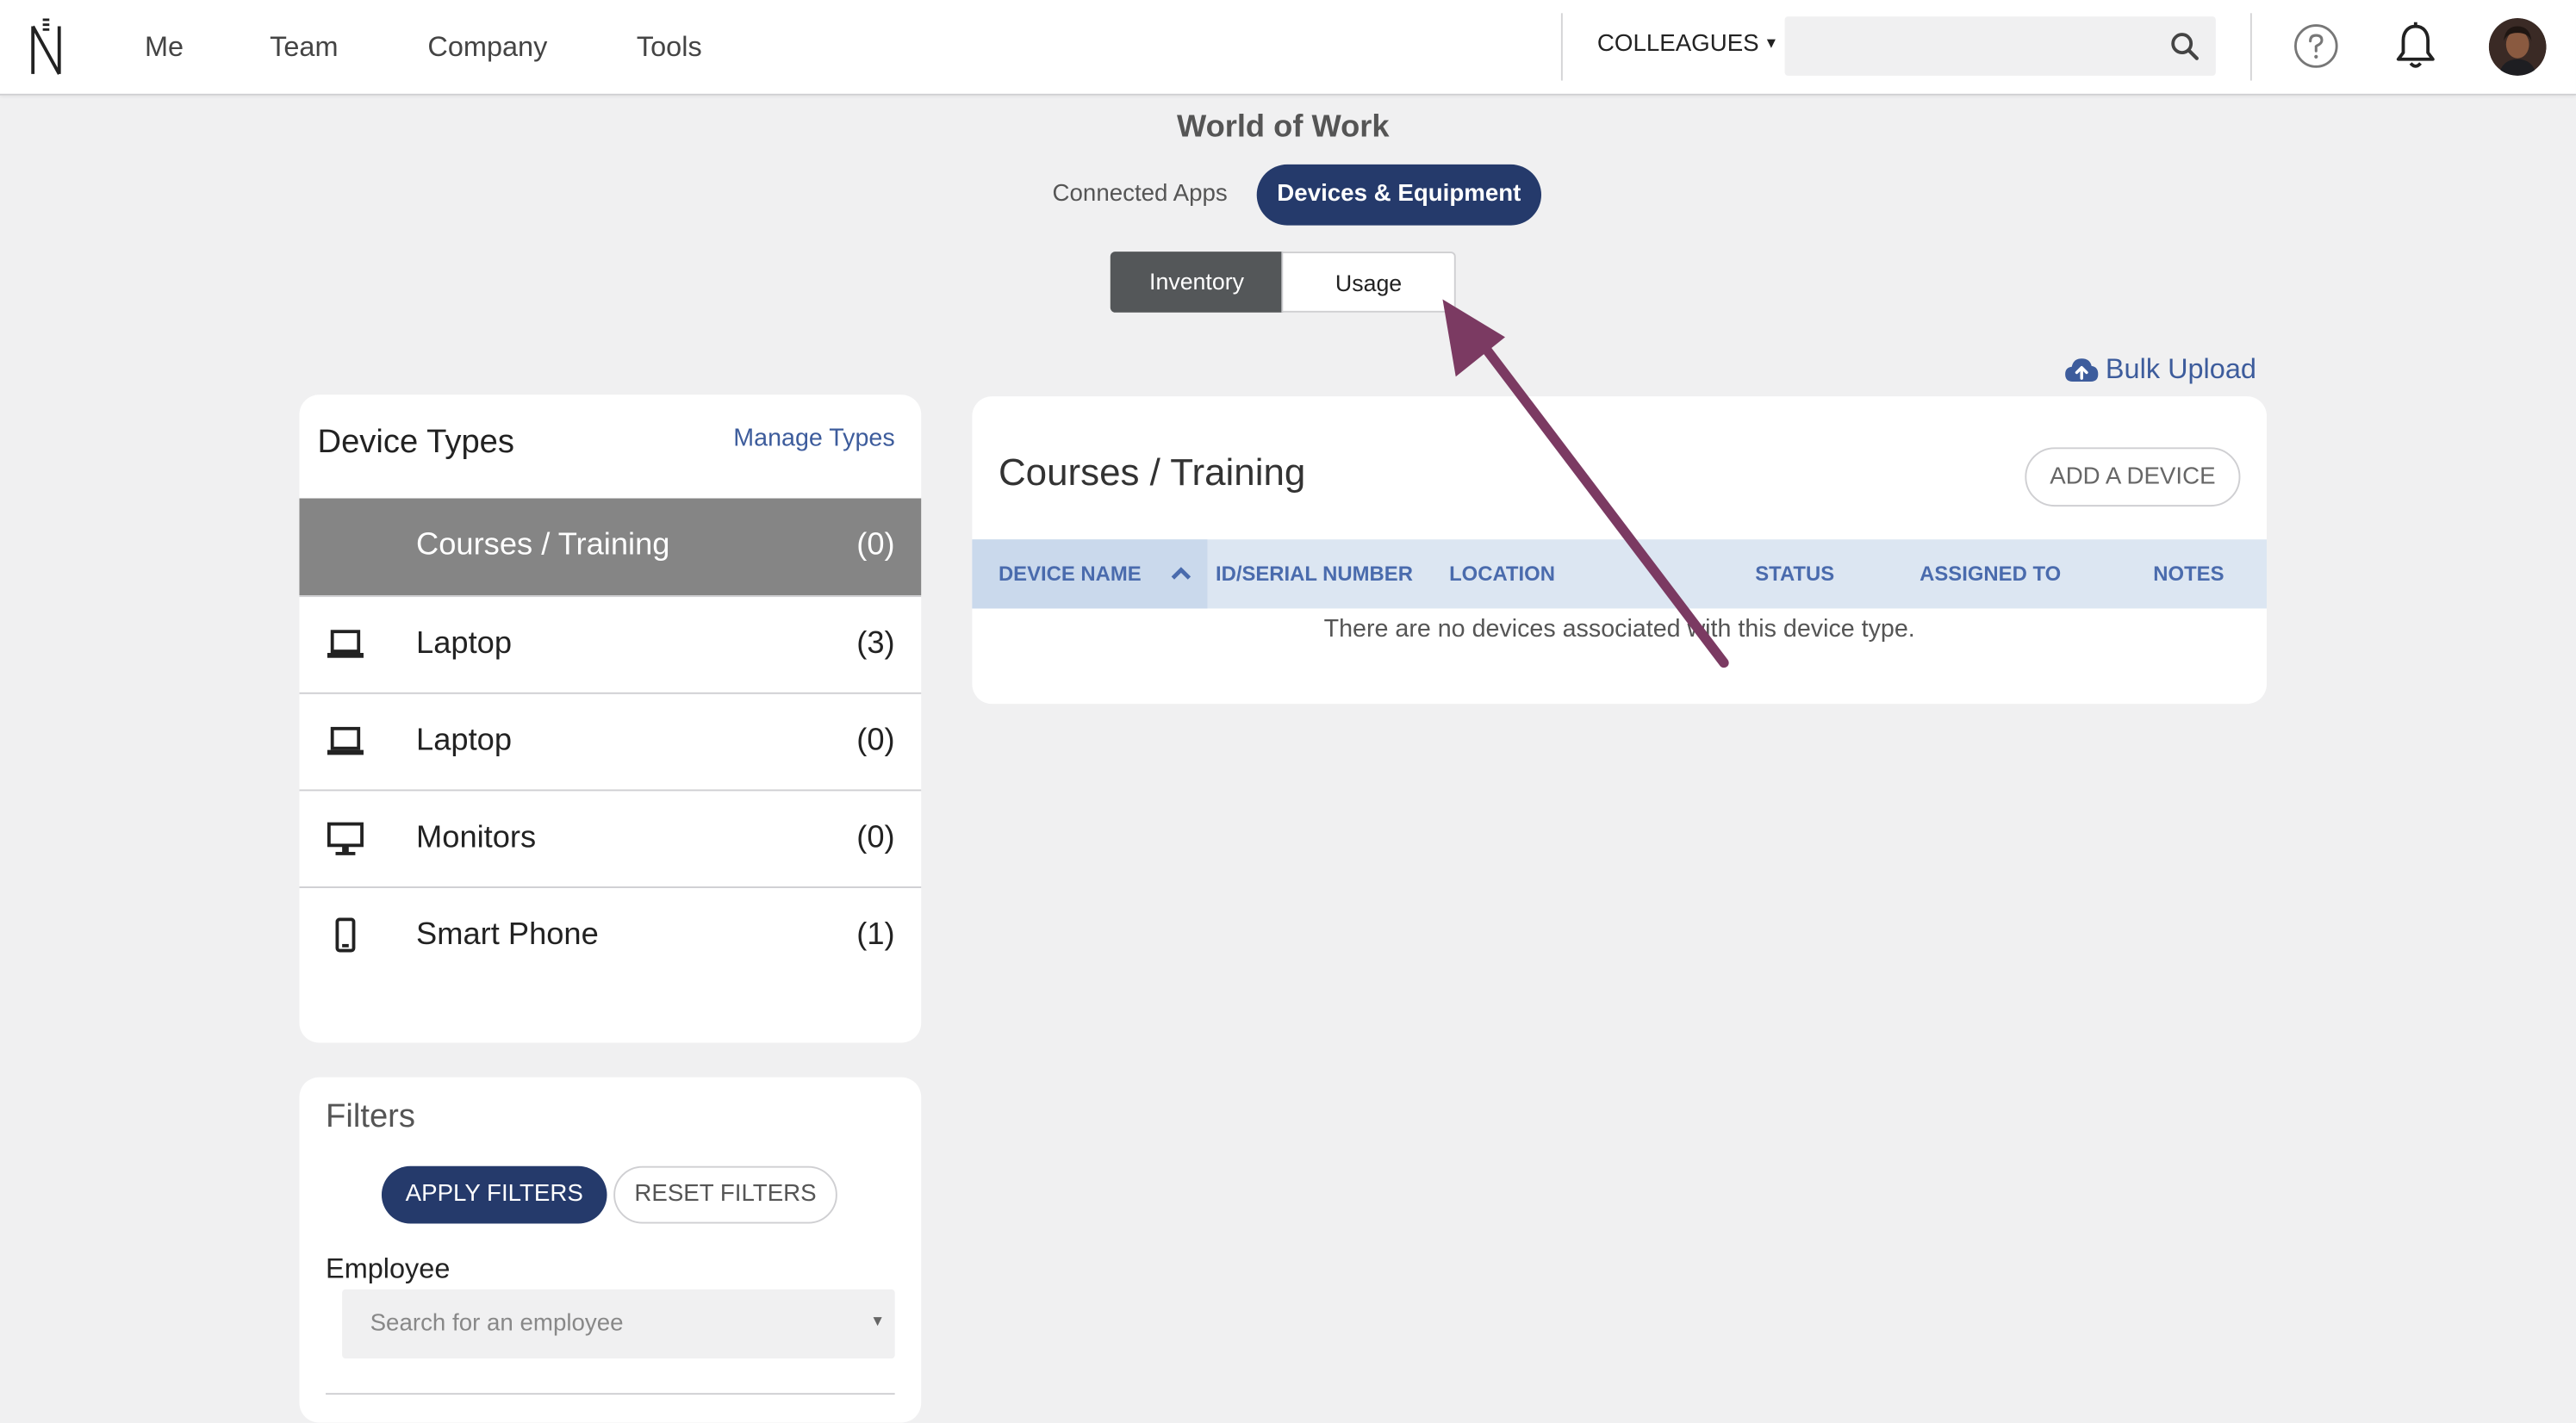  I want to click on device-types-title: Device Types, so click(416, 442).